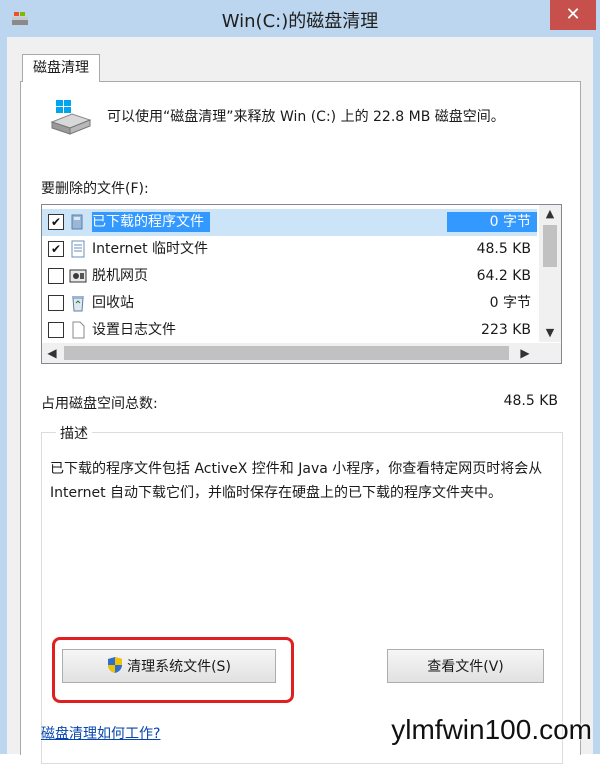 This screenshot has height=764, width=600. I want to click on scroll-left-icon: ◀, so click(52, 353).